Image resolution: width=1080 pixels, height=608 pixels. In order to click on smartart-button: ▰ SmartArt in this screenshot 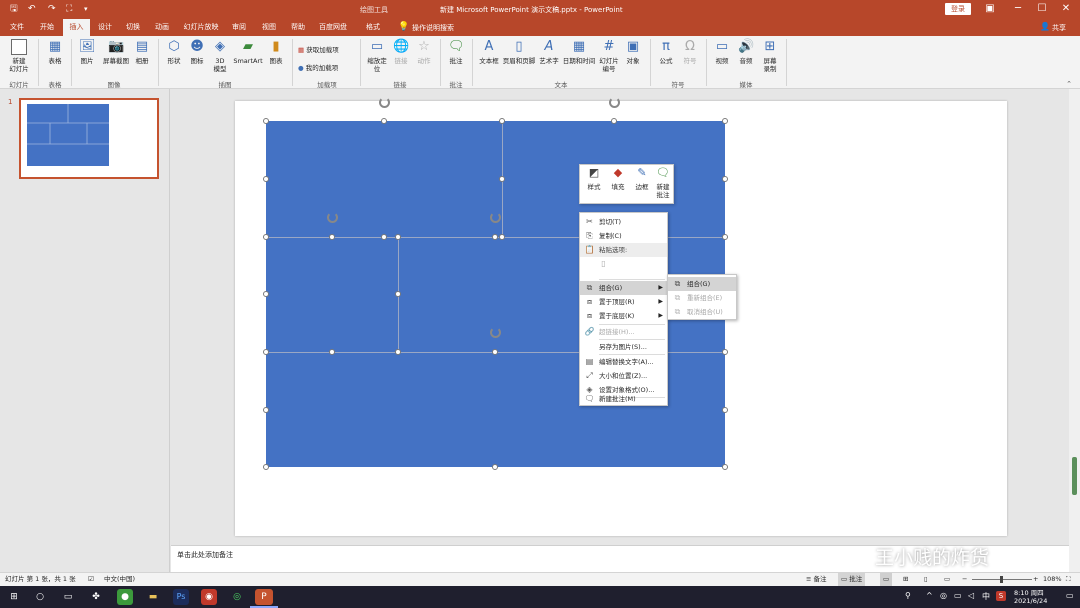, I will do `click(248, 52)`.